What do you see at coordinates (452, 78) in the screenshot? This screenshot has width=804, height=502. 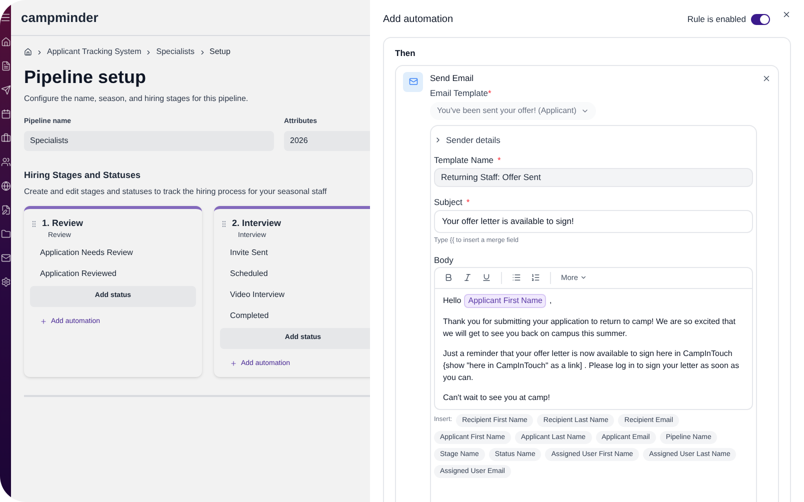 I see `action-title: Send Email` at bounding box center [452, 78].